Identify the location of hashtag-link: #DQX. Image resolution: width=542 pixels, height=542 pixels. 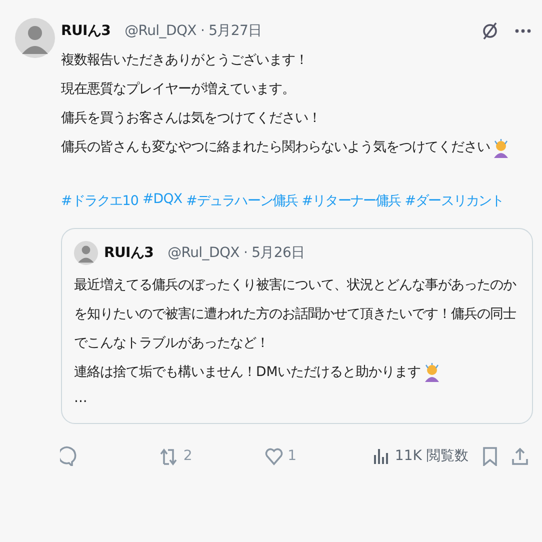
(162, 201).